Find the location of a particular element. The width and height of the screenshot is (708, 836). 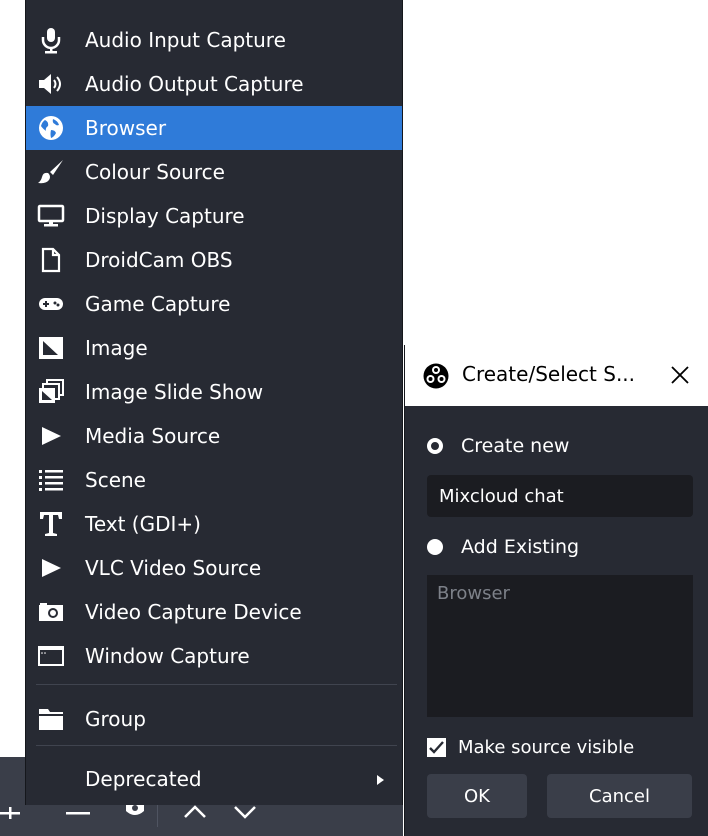

existing-sources-list: Browser is located at coordinates (560, 646).